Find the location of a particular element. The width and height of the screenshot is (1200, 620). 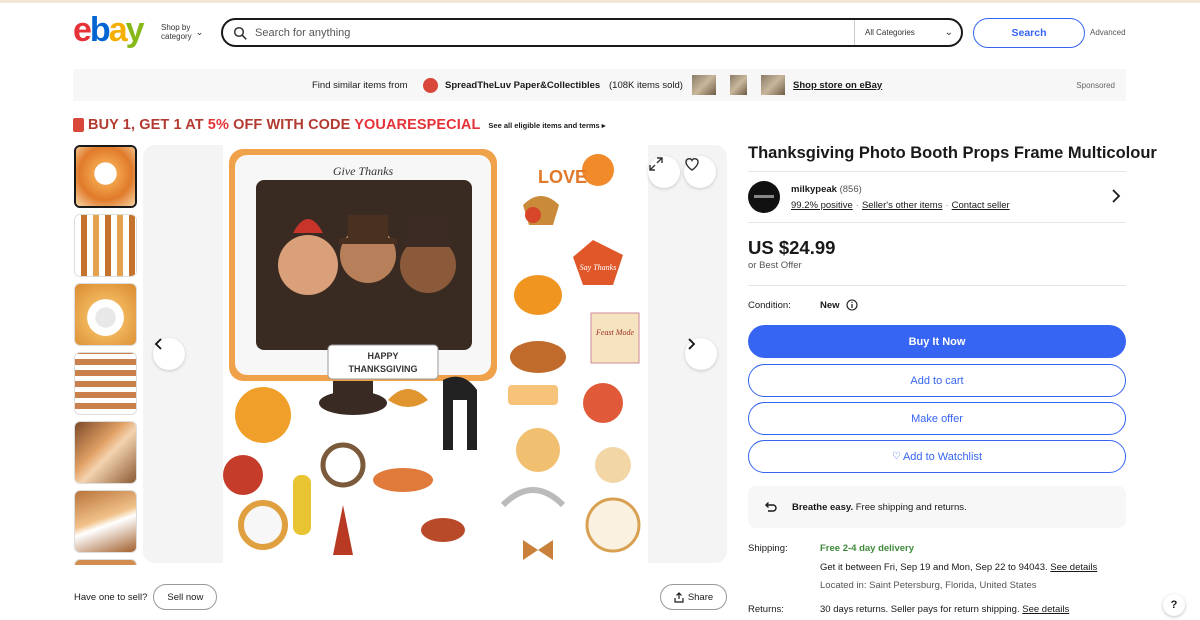

share-icon is located at coordinates (679, 597).